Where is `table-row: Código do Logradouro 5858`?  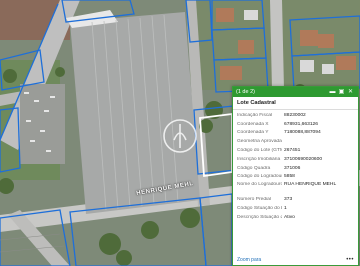 table-row: Código do Logradouro 5858 is located at coordinates (266, 177).